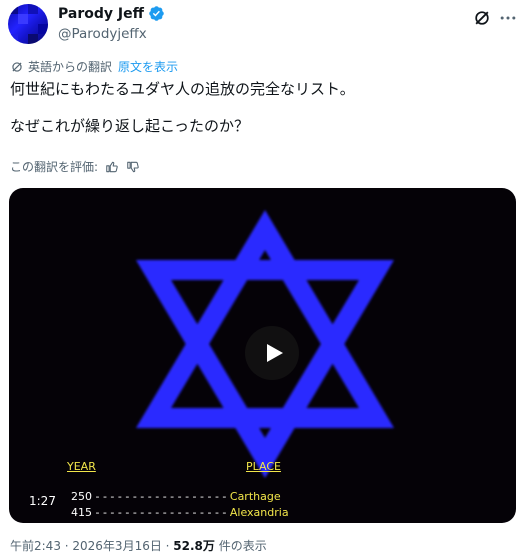  I want to click on translation-notice: 英語からの翻訳 原文を表示, so click(94, 66).